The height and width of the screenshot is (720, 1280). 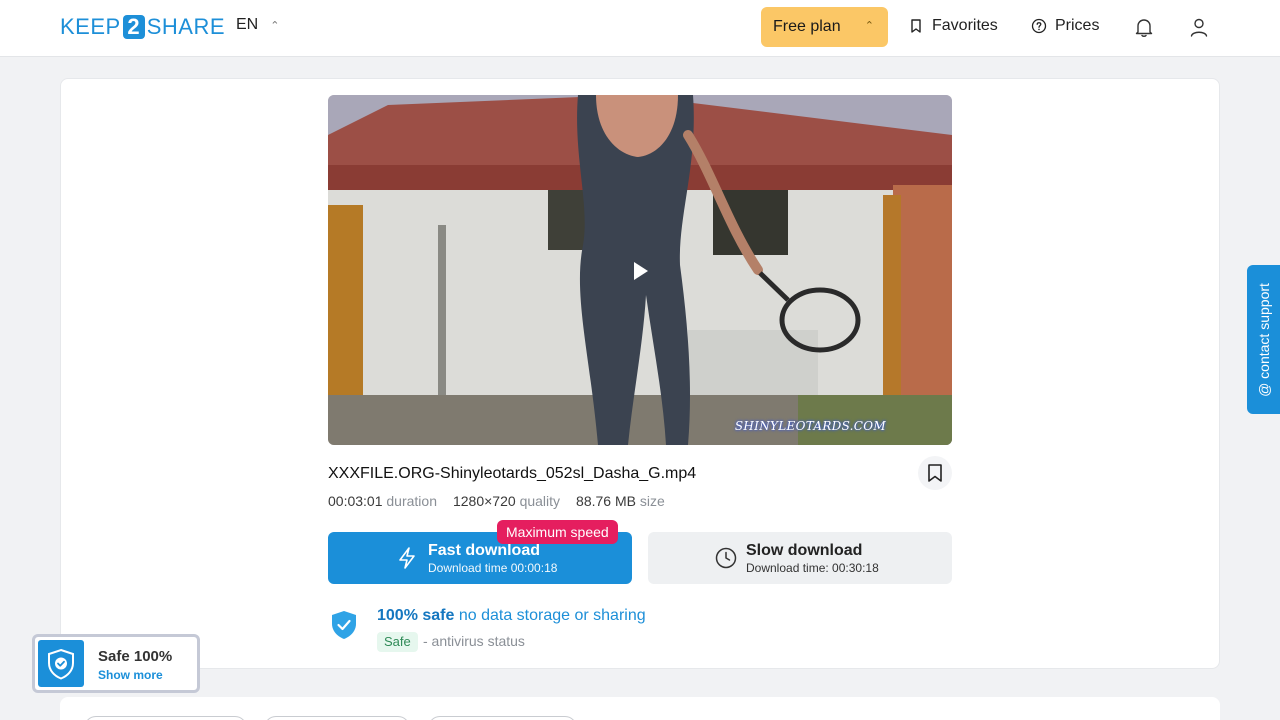 What do you see at coordinates (355, 501) in the screenshot?
I see `duration-value: 00:03:01` at bounding box center [355, 501].